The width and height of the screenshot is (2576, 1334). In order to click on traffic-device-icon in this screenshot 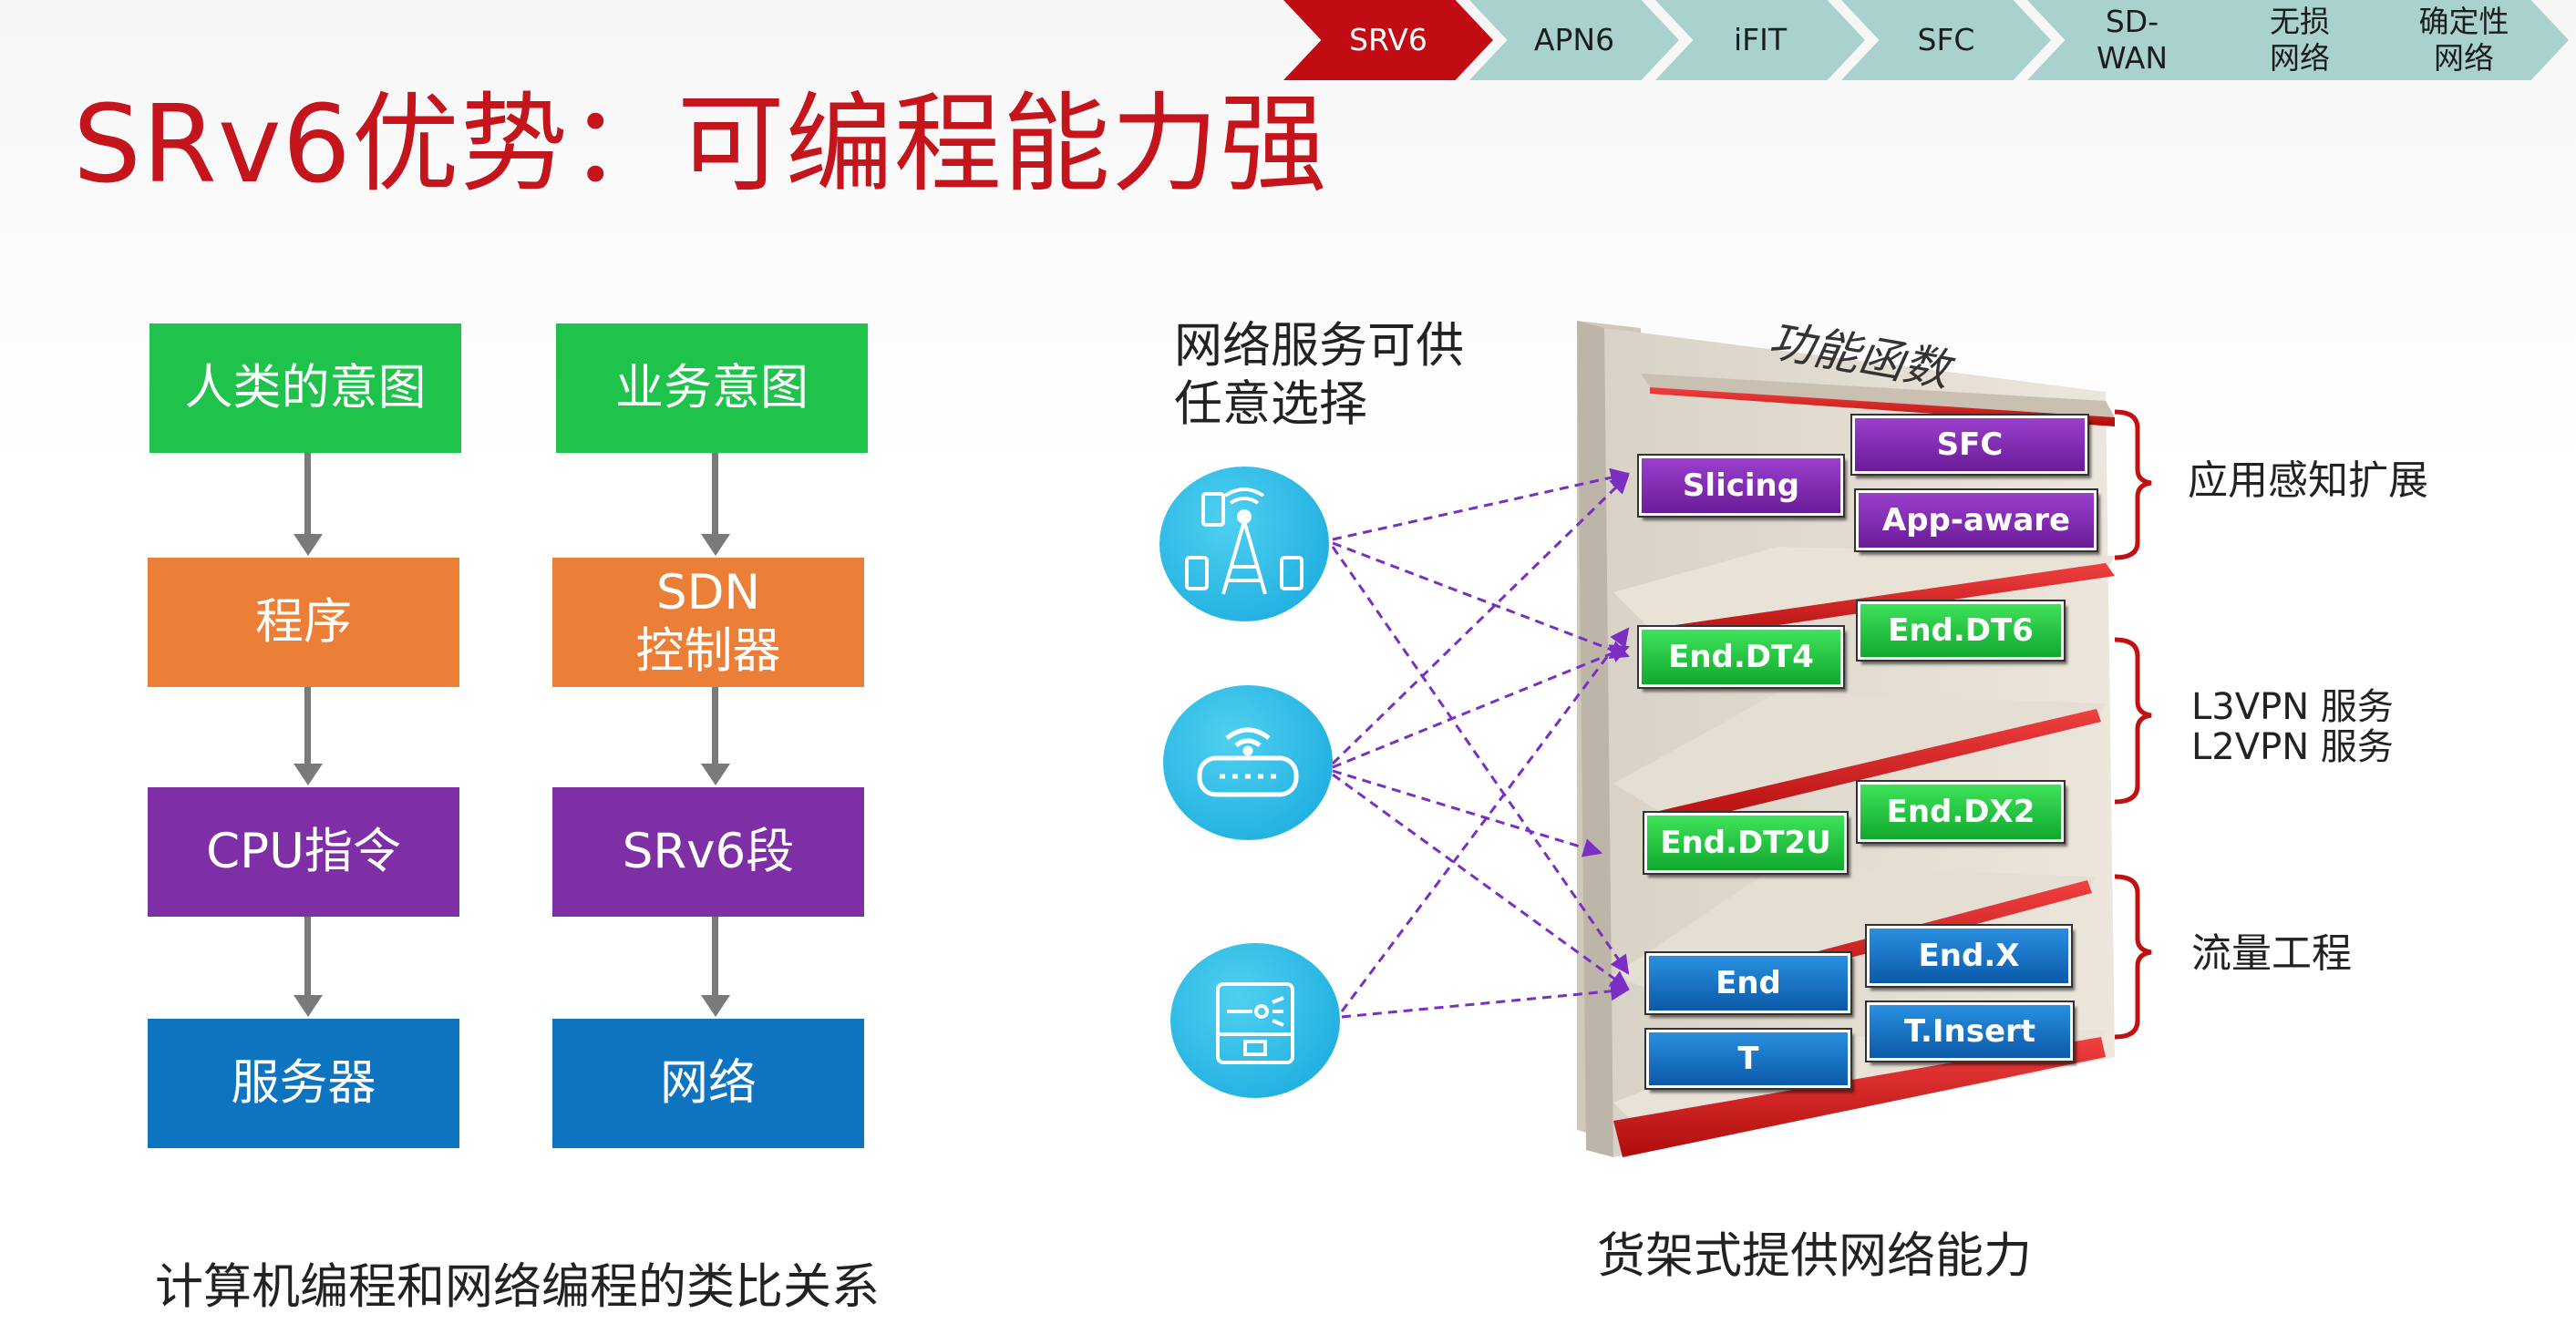, I will do `click(1255, 1020)`.